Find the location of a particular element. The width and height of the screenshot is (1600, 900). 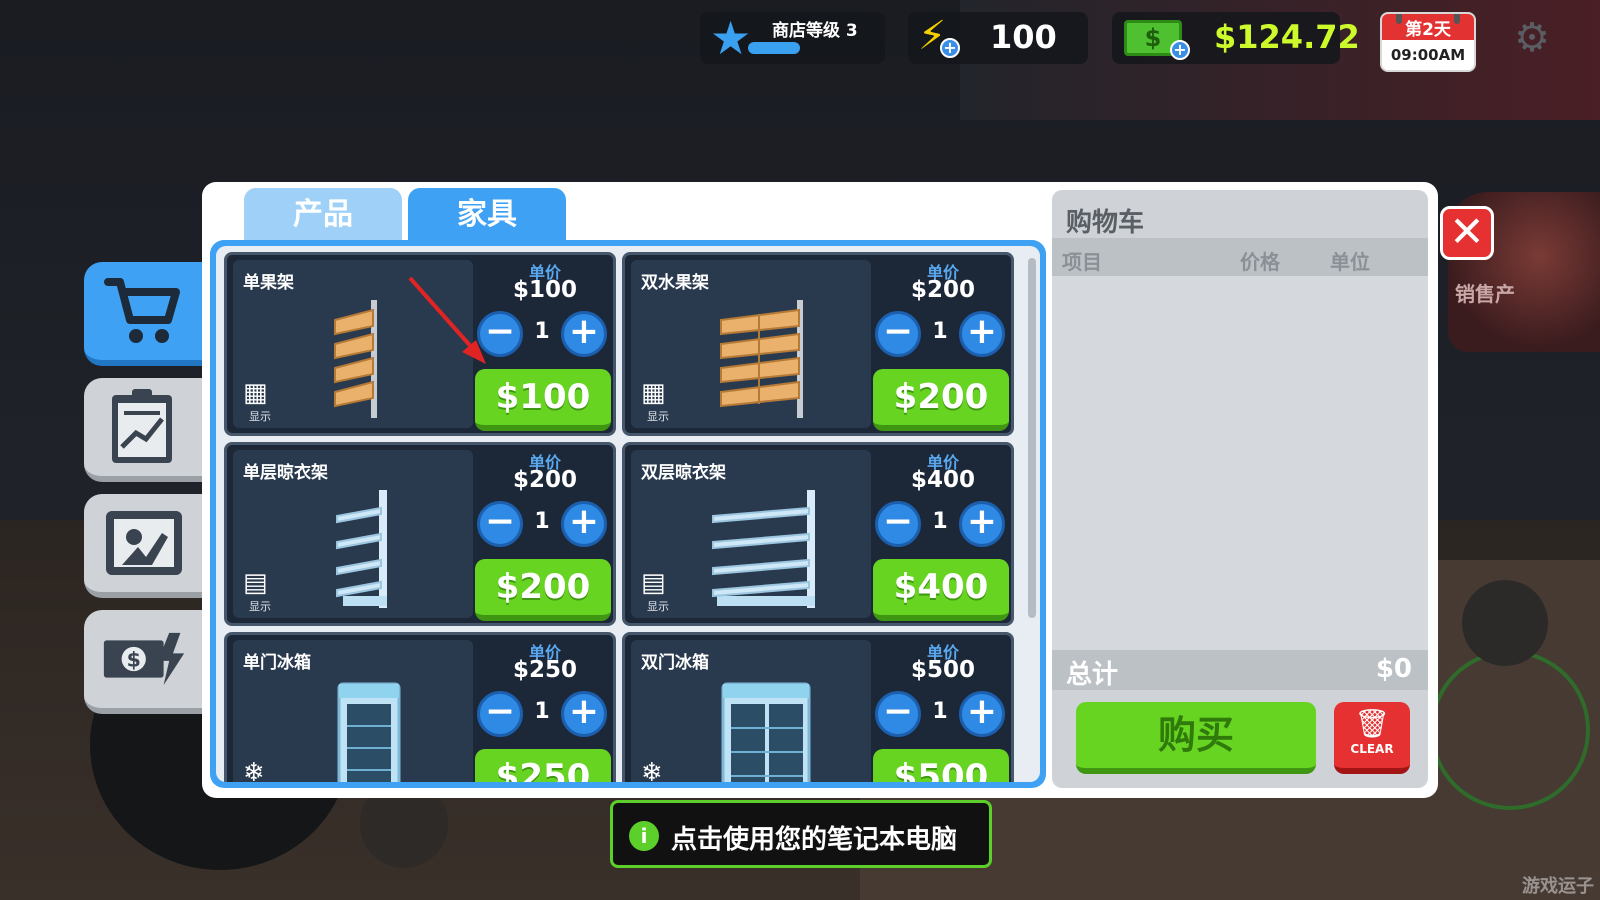

item-card: 单果架 ▦ 显示 单价 $100 − 1 + $100 is located at coordinates (420, 344).